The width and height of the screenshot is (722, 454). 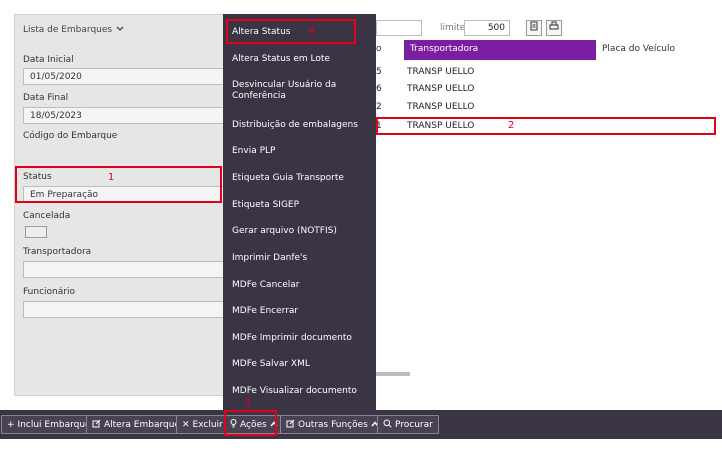 What do you see at coordinates (549, 108) in the screenshot?
I see `table-row: 2 TRANSP UELLO` at bounding box center [549, 108].